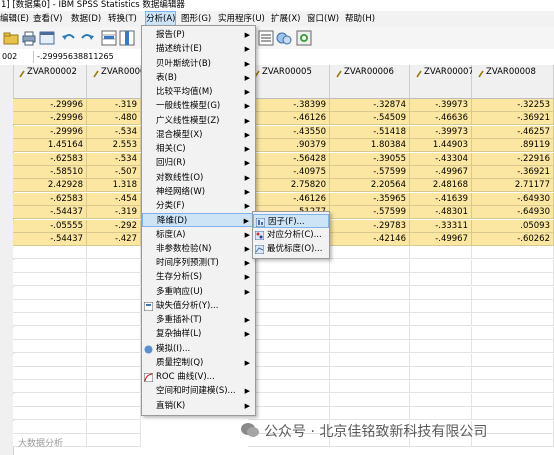 Image resolution: width=554 pixels, height=455 pixels. What do you see at coordinates (441, 213) in the screenshot?
I see `table-cell: -.48301` at bounding box center [441, 213].